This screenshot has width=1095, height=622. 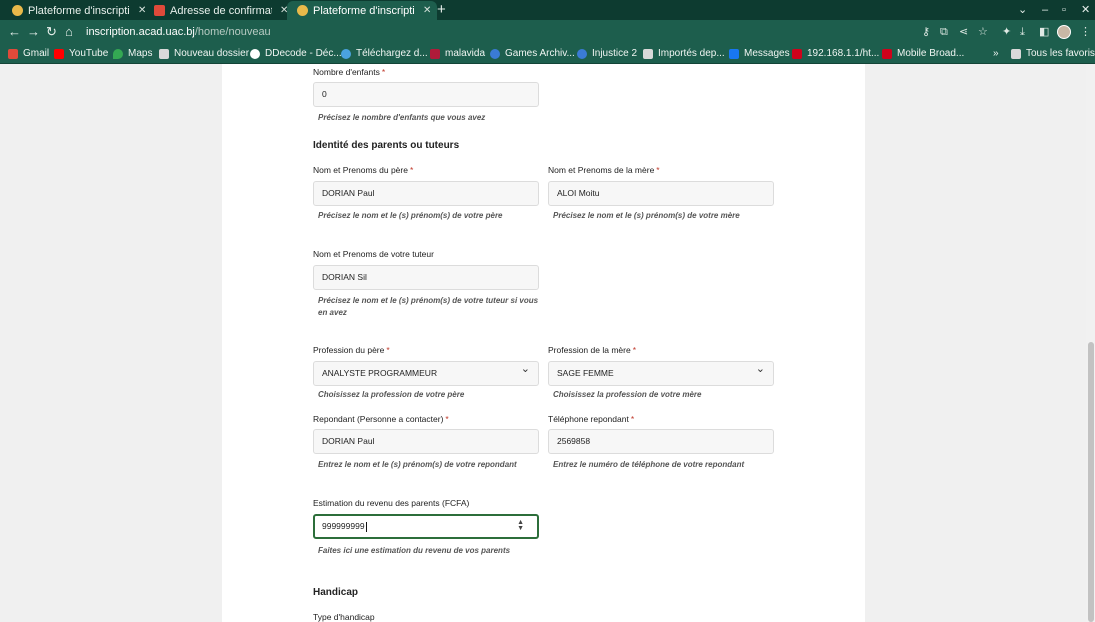 What do you see at coordinates (426, 372) in the screenshot?
I see `father-profession-select: ANALYSTE PROGRAMMEUR` at bounding box center [426, 372].